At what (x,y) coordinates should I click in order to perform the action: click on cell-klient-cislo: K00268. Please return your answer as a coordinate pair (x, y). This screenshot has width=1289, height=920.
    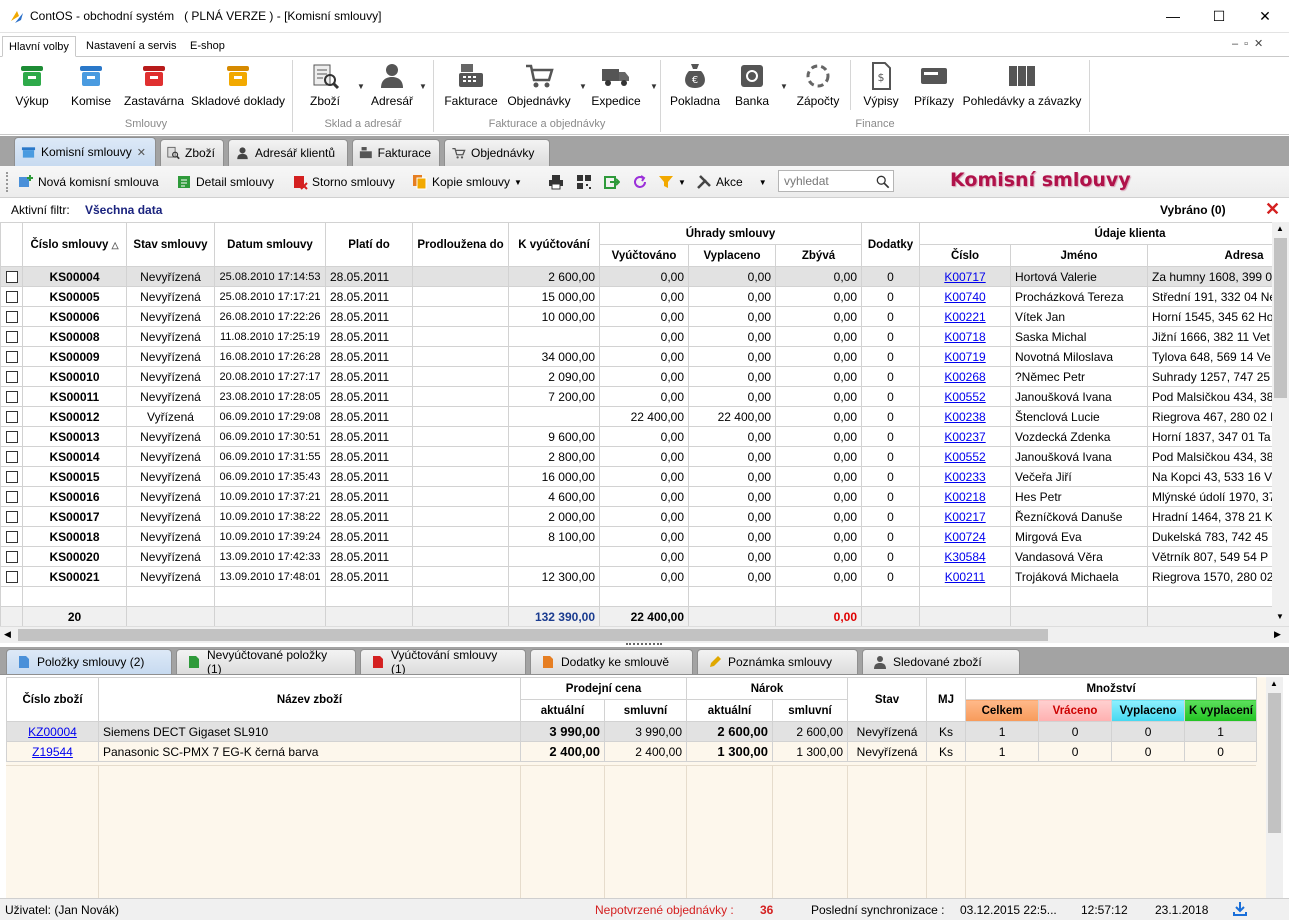
    Looking at the image, I should click on (965, 376).